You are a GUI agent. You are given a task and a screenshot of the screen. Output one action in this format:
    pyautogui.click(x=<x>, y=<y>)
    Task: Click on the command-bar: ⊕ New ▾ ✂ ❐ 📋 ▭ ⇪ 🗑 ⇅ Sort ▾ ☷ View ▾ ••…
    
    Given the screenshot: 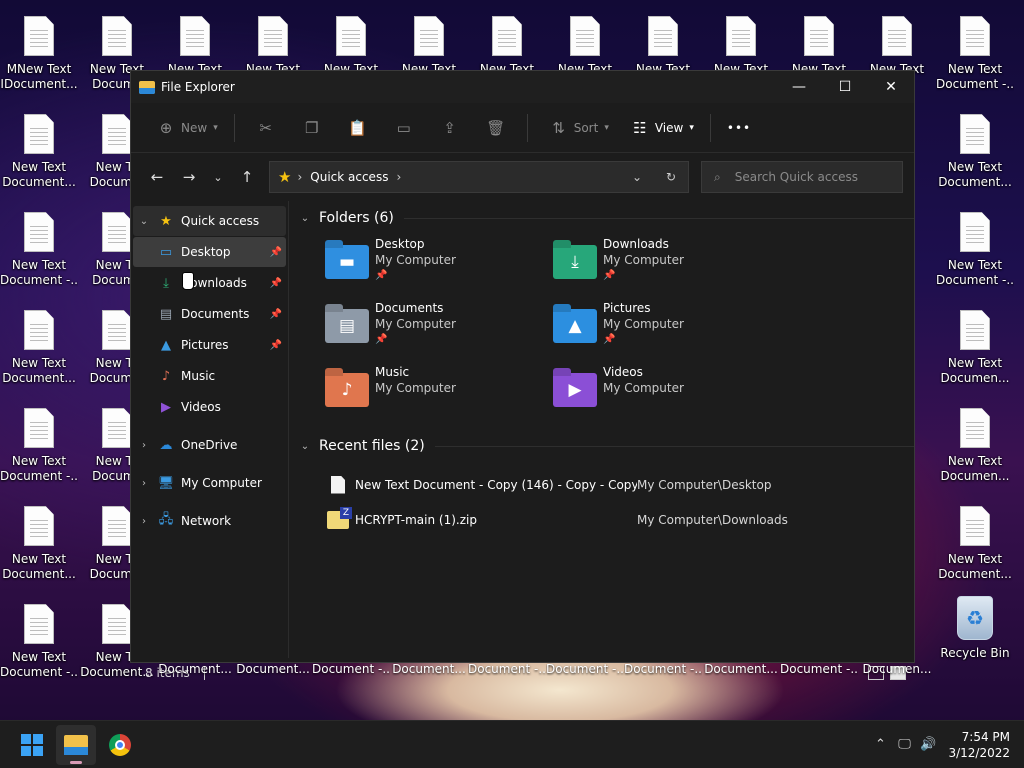 What is the action you would take?
    pyautogui.click(x=522, y=128)
    